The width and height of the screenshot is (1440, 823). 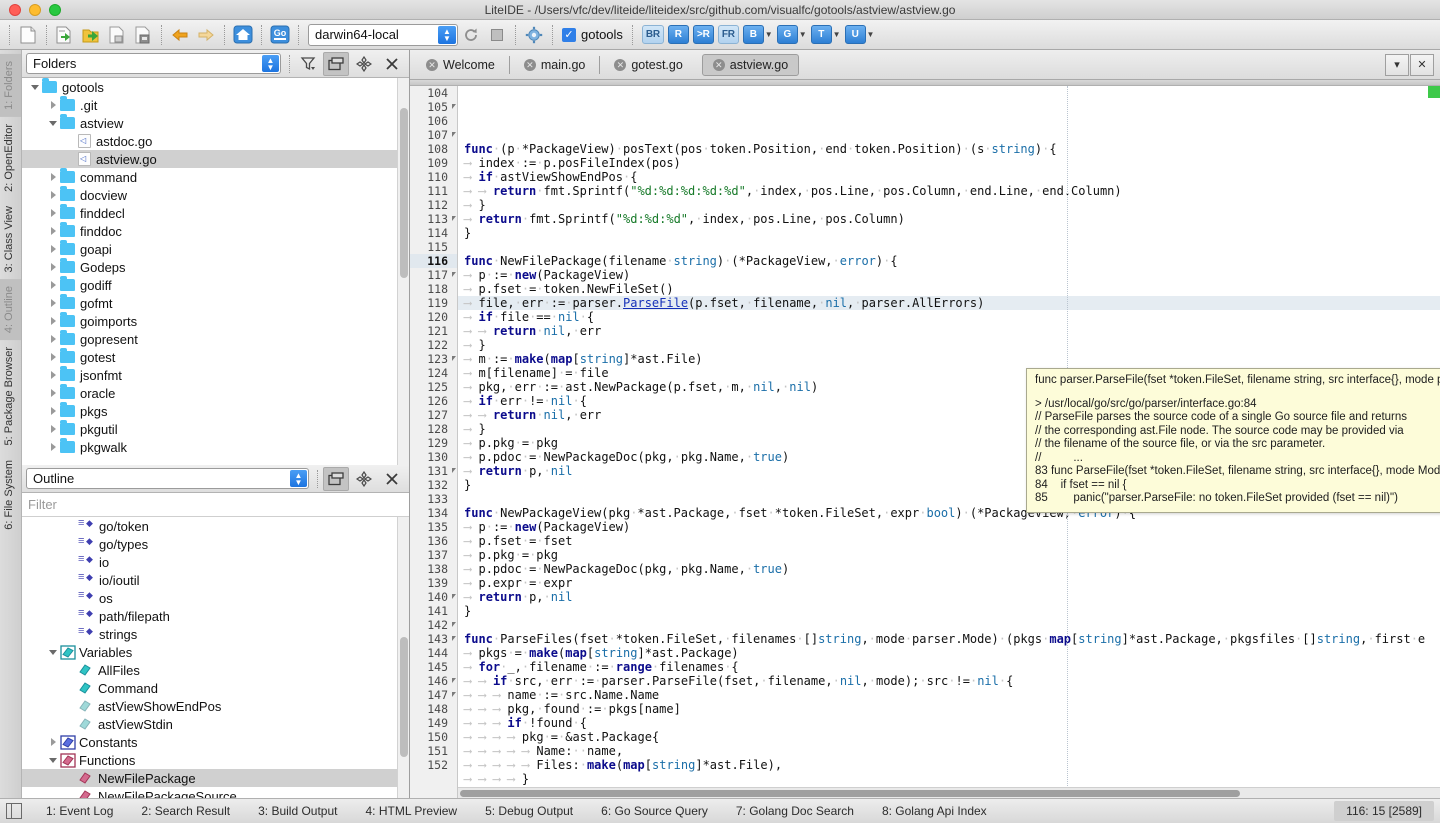 I want to click on code-line: ⟶ }, so click(x=949, y=345).